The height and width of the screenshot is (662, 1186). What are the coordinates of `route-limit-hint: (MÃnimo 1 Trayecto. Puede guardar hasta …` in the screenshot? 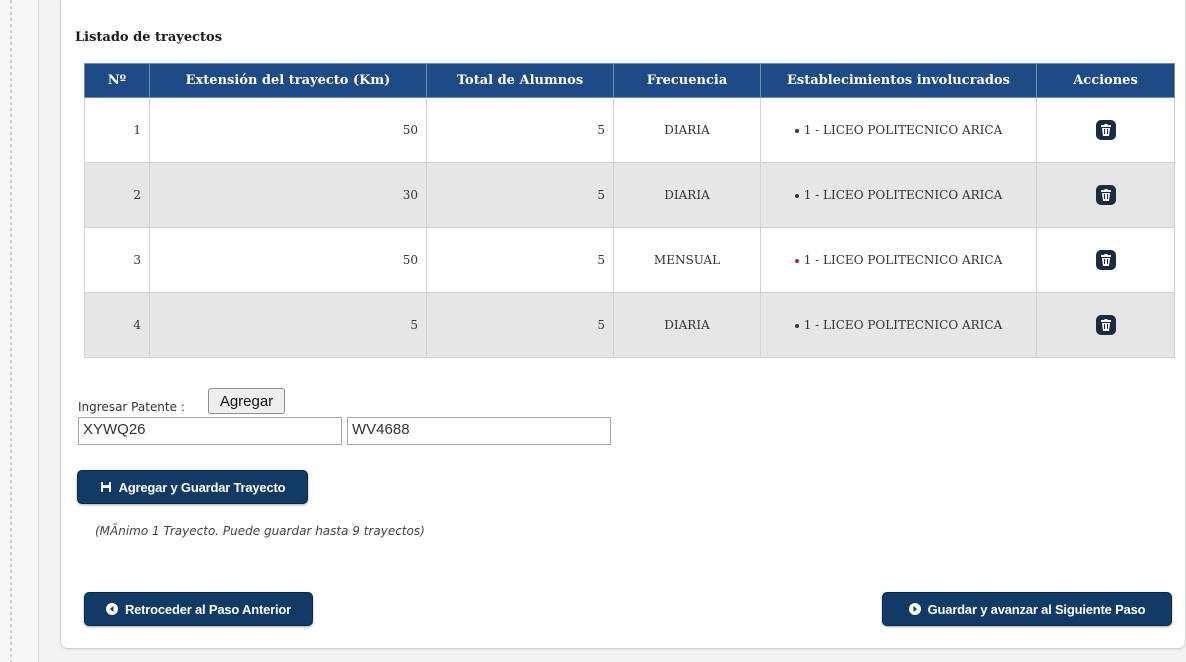 It's located at (260, 531).